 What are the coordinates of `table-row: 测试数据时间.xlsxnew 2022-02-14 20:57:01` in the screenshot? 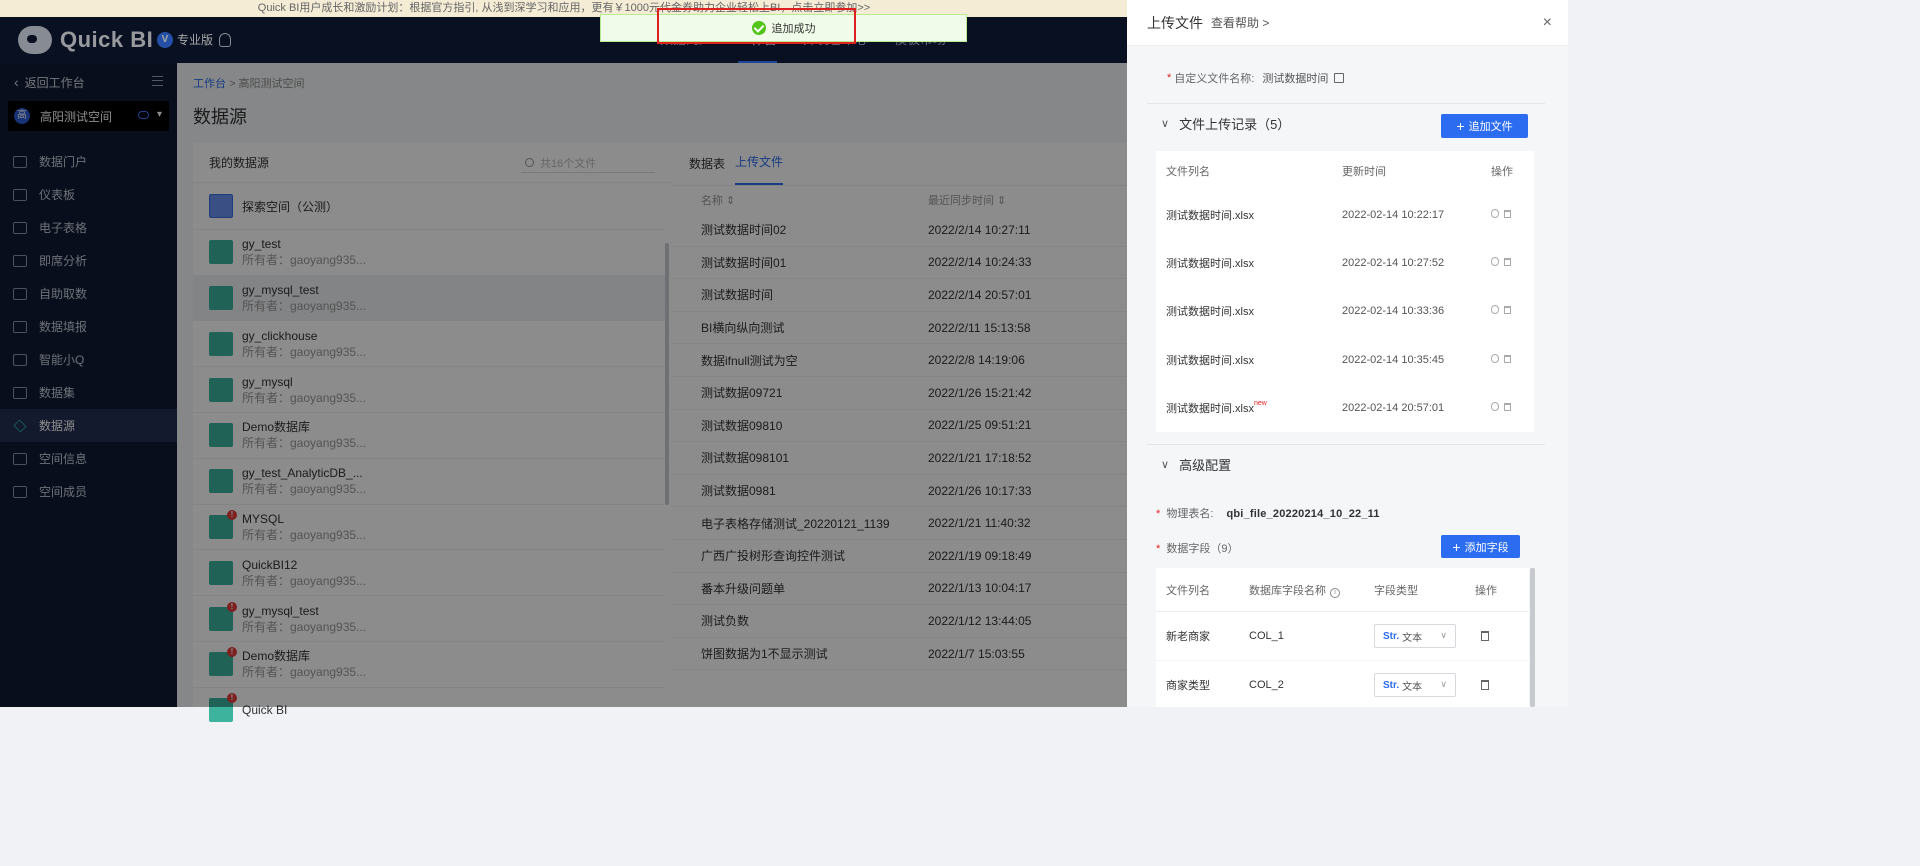 It's located at (1345, 408).